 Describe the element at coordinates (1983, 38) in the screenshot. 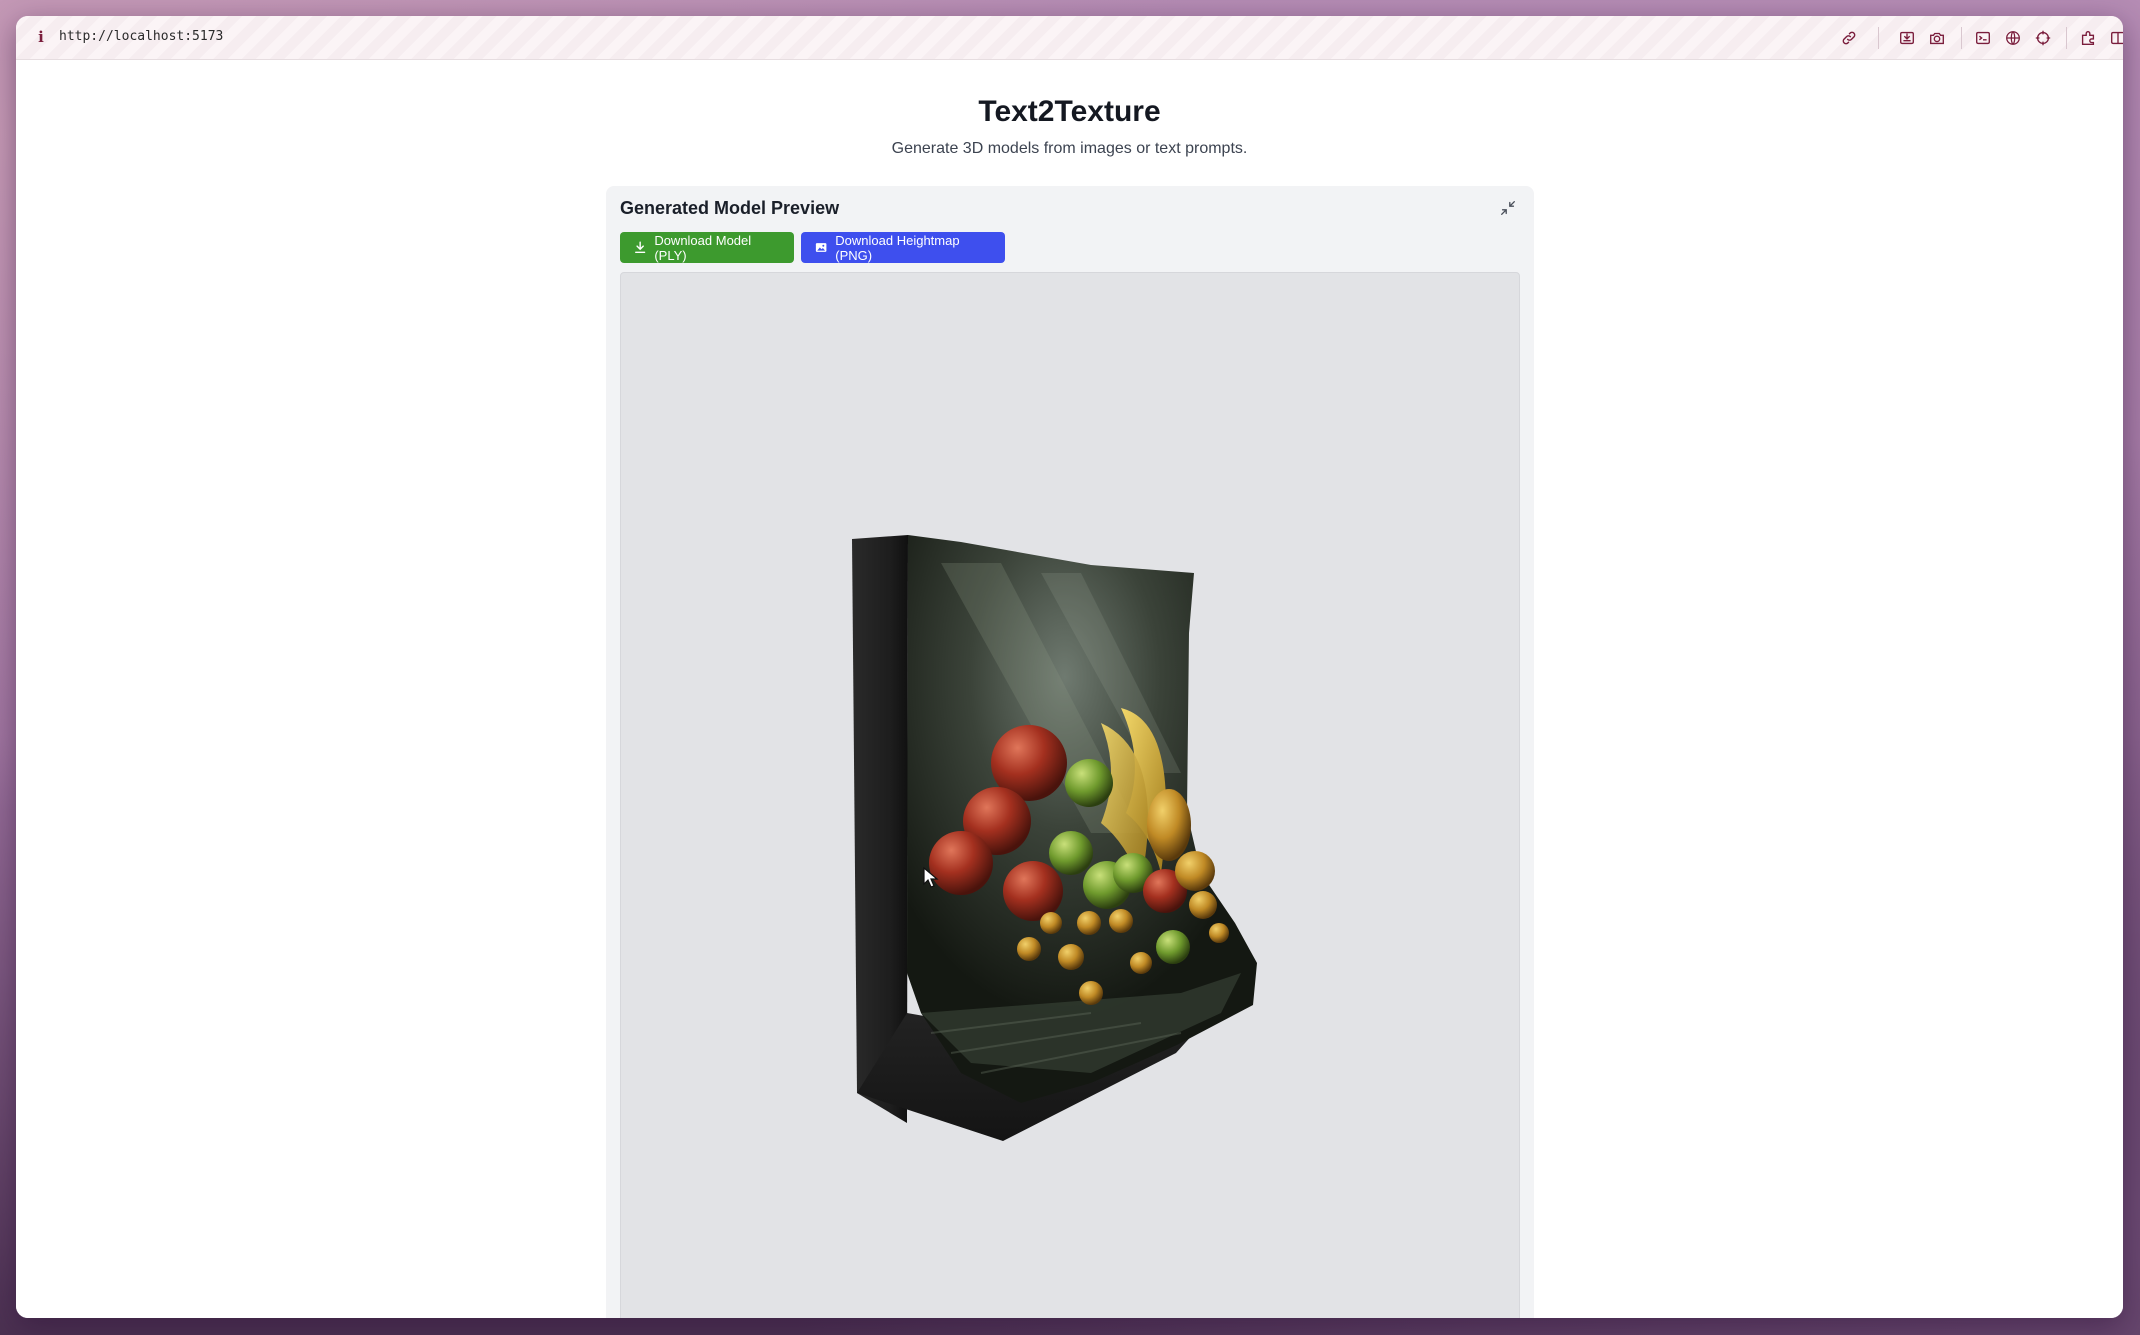

I see `terminal-icon` at that location.